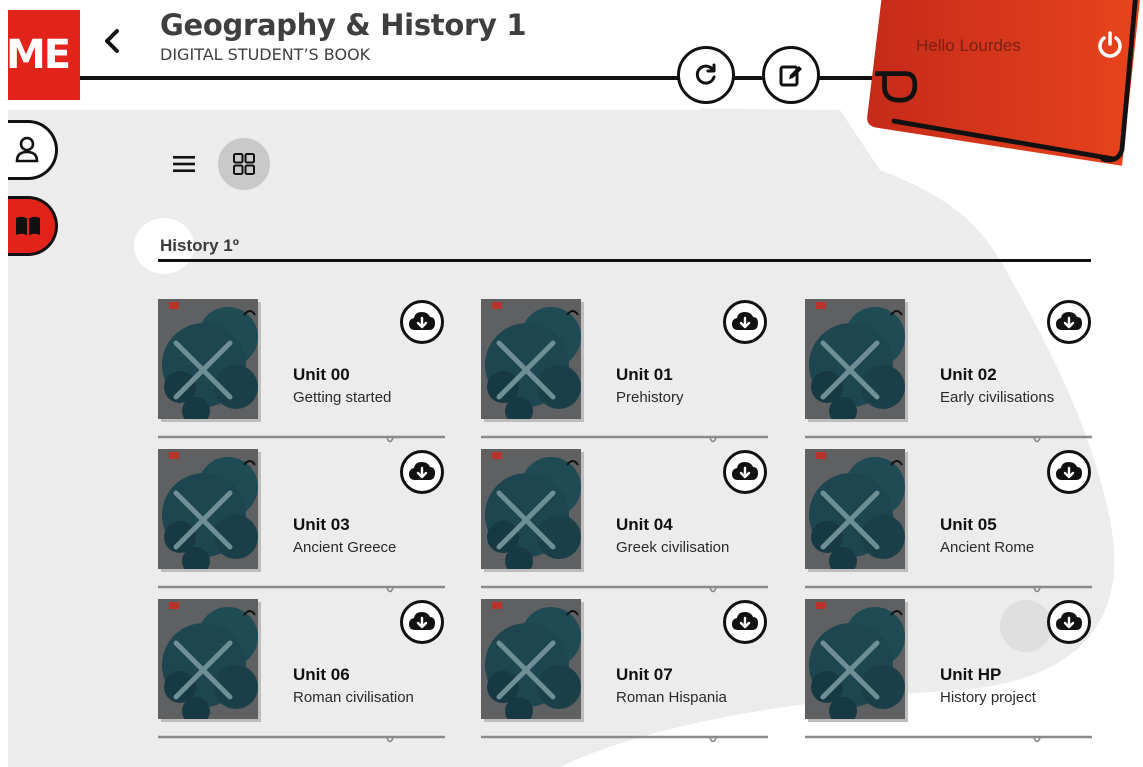  Describe the element at coordinates (321, 375) in the screenshot. I see `unit-title: Unit 00` at that location.